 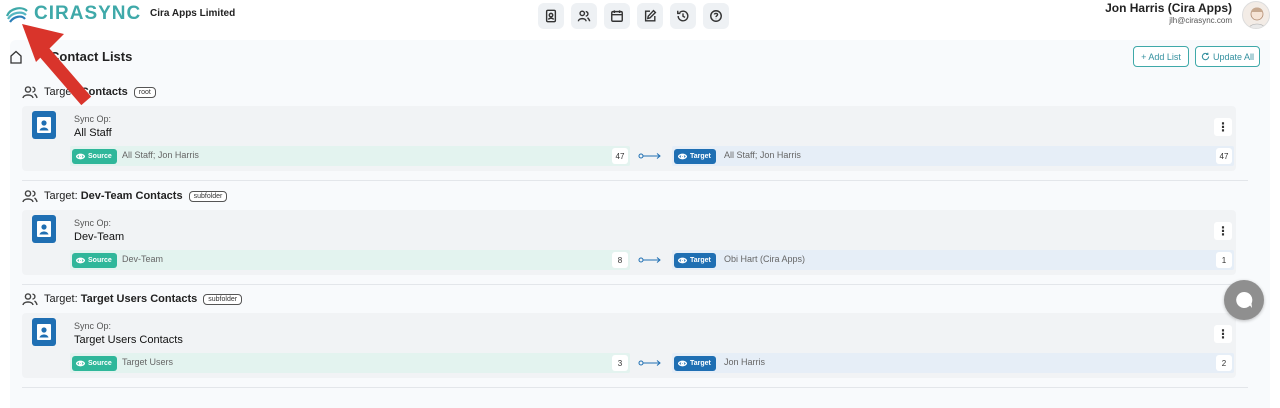 I want to click on brand-name: CIRASYNC, so click(x=88, y=13).